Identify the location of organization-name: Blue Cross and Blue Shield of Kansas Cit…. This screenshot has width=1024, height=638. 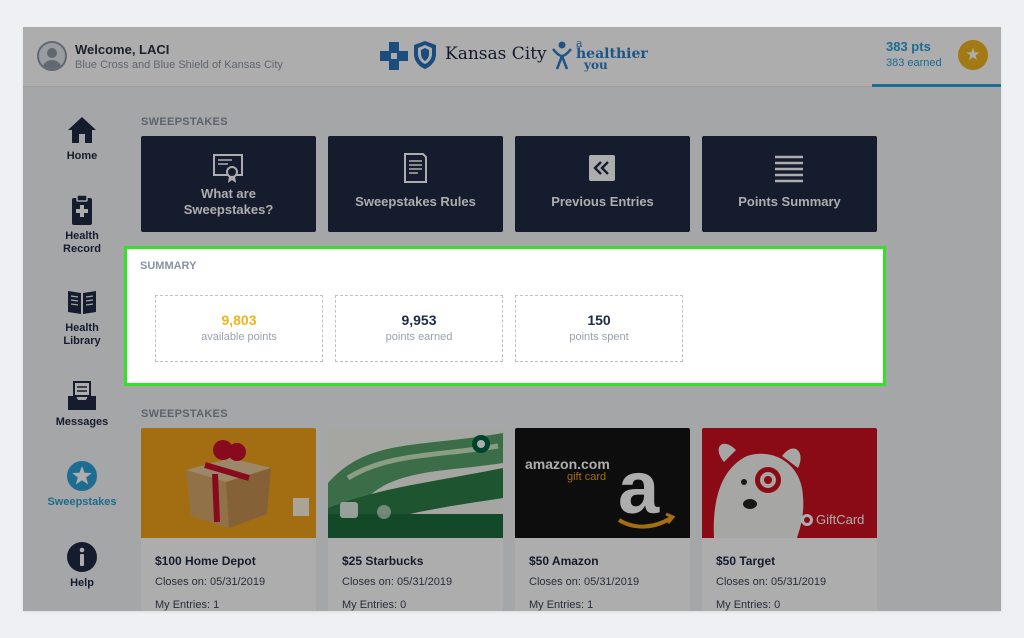
(179, 65).